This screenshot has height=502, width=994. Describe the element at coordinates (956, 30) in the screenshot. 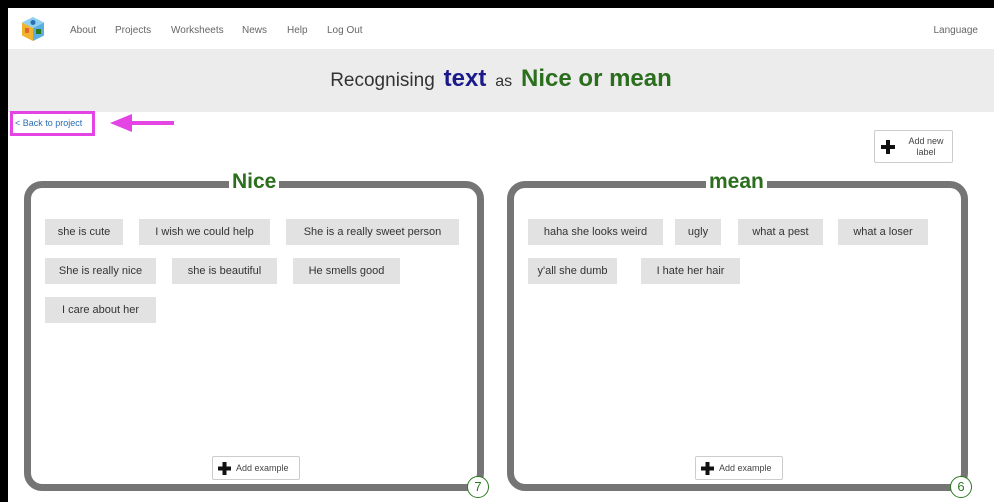

I see `language-menu: Language` at that location.